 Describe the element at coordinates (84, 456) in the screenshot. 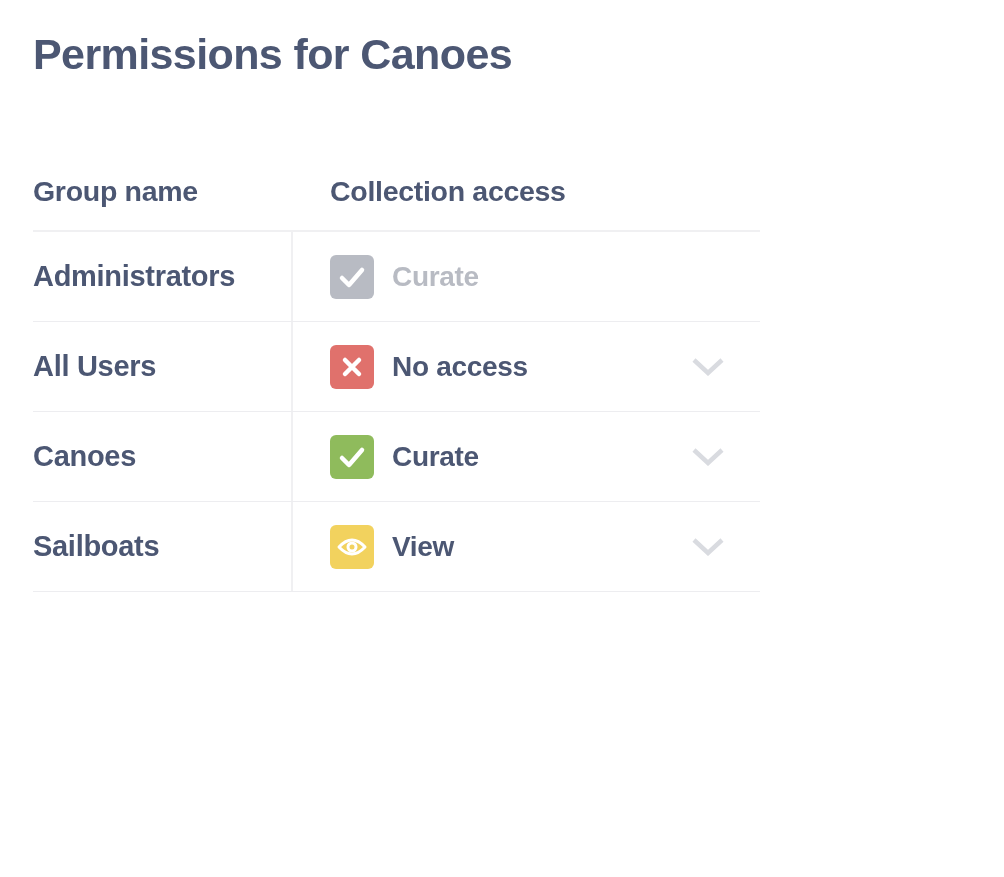

I see `group-name: Canoes` at that location.